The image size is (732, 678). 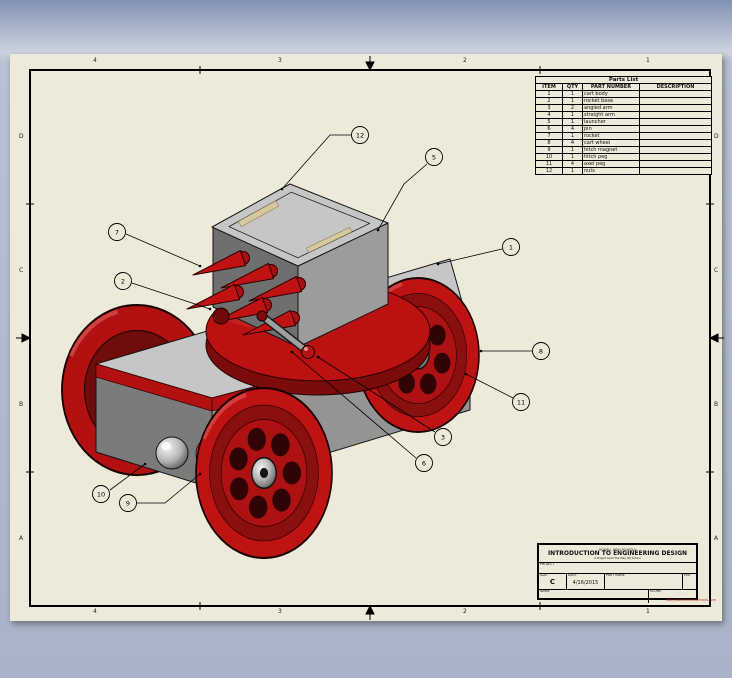 I want to click on balloon-12: 12, so click(x=324, y=158).